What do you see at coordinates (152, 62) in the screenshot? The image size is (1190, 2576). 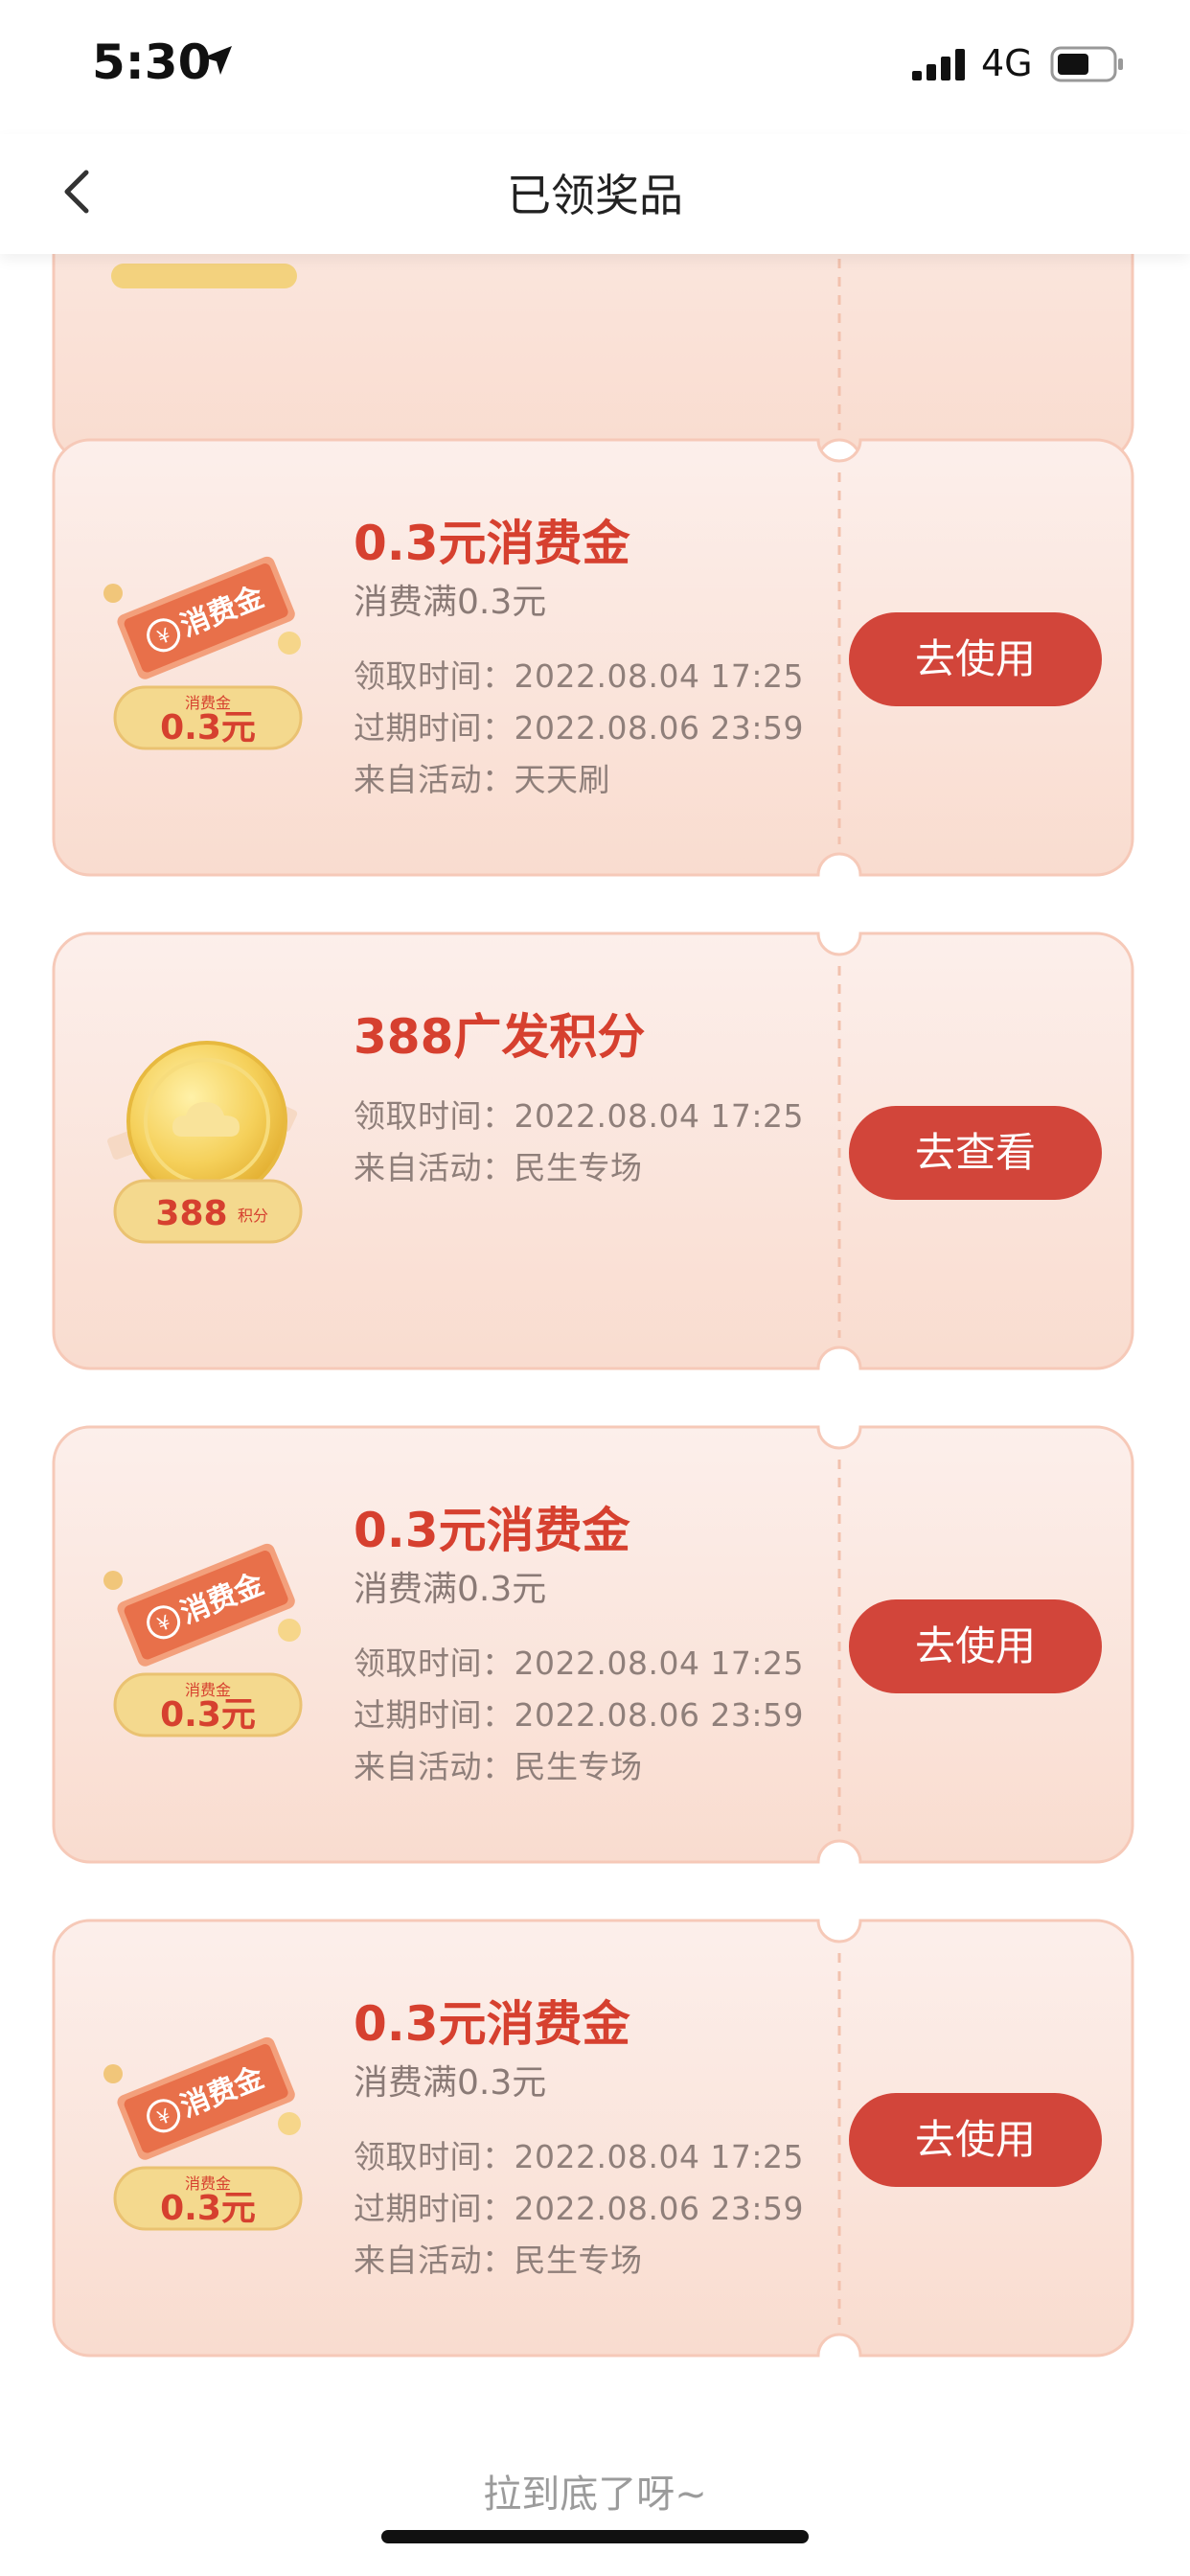 I see `status-time: 5:30` at bounding box center [152, 62].